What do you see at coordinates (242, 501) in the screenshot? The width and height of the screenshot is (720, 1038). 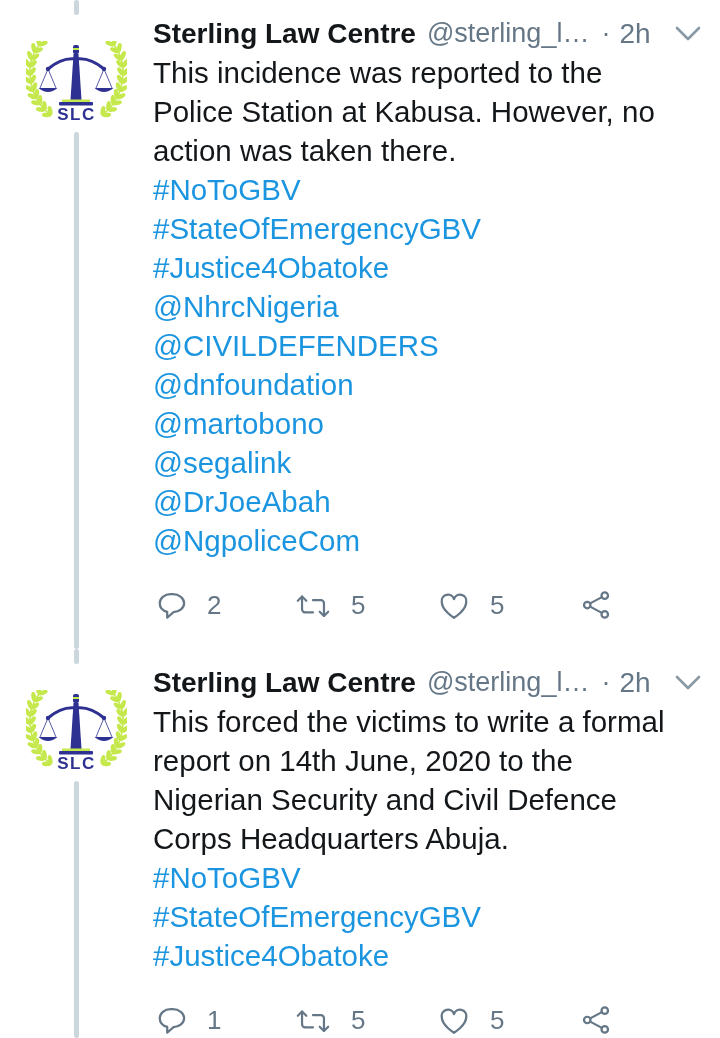 I see `tag-link: @DrJoeAbah` at bounding box center [242, 501].